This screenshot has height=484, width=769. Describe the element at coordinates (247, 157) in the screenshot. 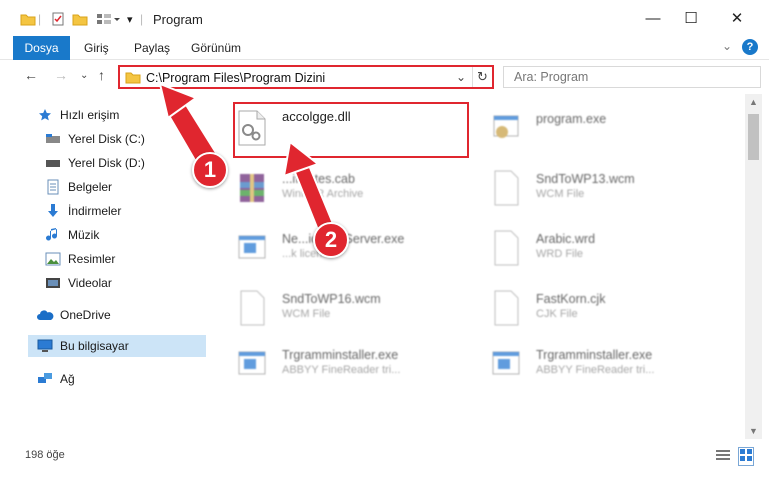

I see `annotation-arrows` at that location.